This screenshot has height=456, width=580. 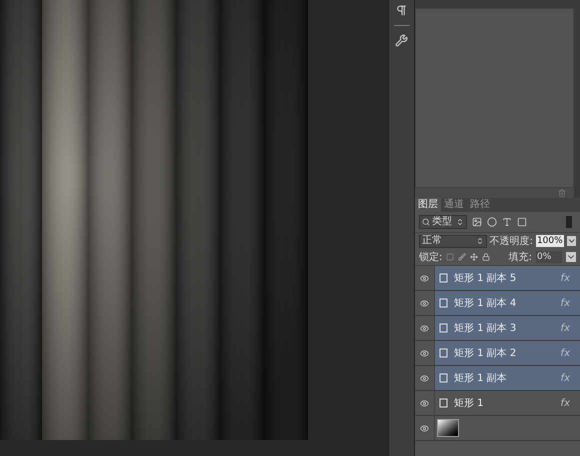 What do you see at coordinates (454, 205) in the screenshot?
I see `panel-tab: 通道` at bounding box center [454, 205].